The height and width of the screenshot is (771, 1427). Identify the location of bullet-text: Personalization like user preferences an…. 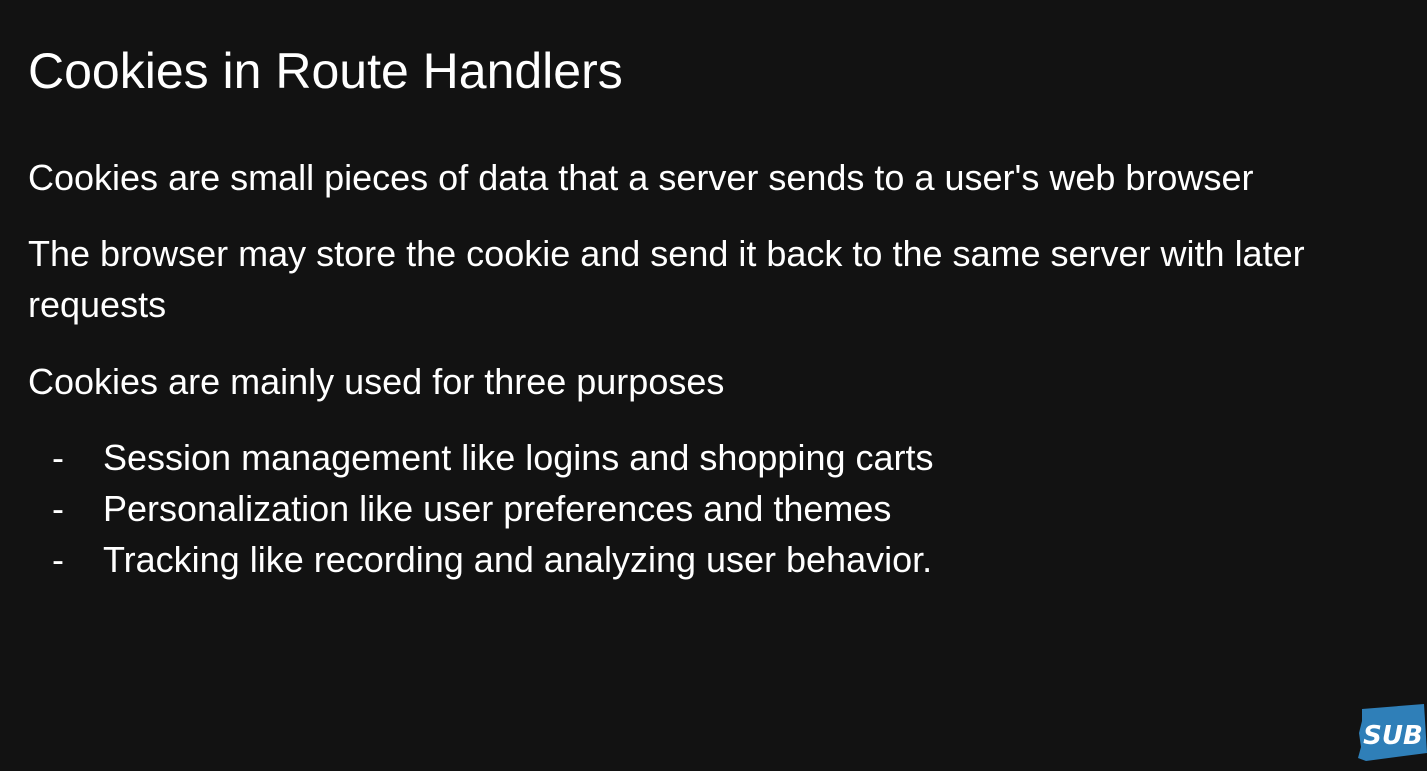
(497, 508).